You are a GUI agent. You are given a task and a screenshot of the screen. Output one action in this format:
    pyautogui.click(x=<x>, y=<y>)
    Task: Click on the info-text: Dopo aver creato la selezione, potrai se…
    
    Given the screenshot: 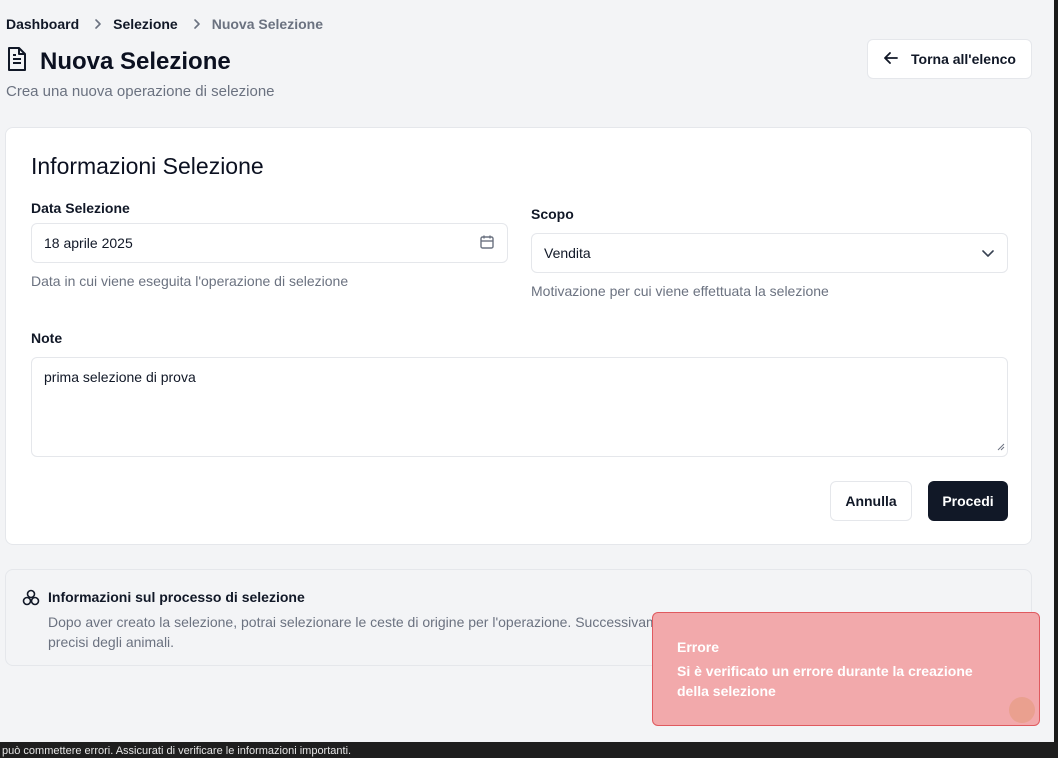 What is the action you would take?
    pyautogui.click(x=368, y=632)
    